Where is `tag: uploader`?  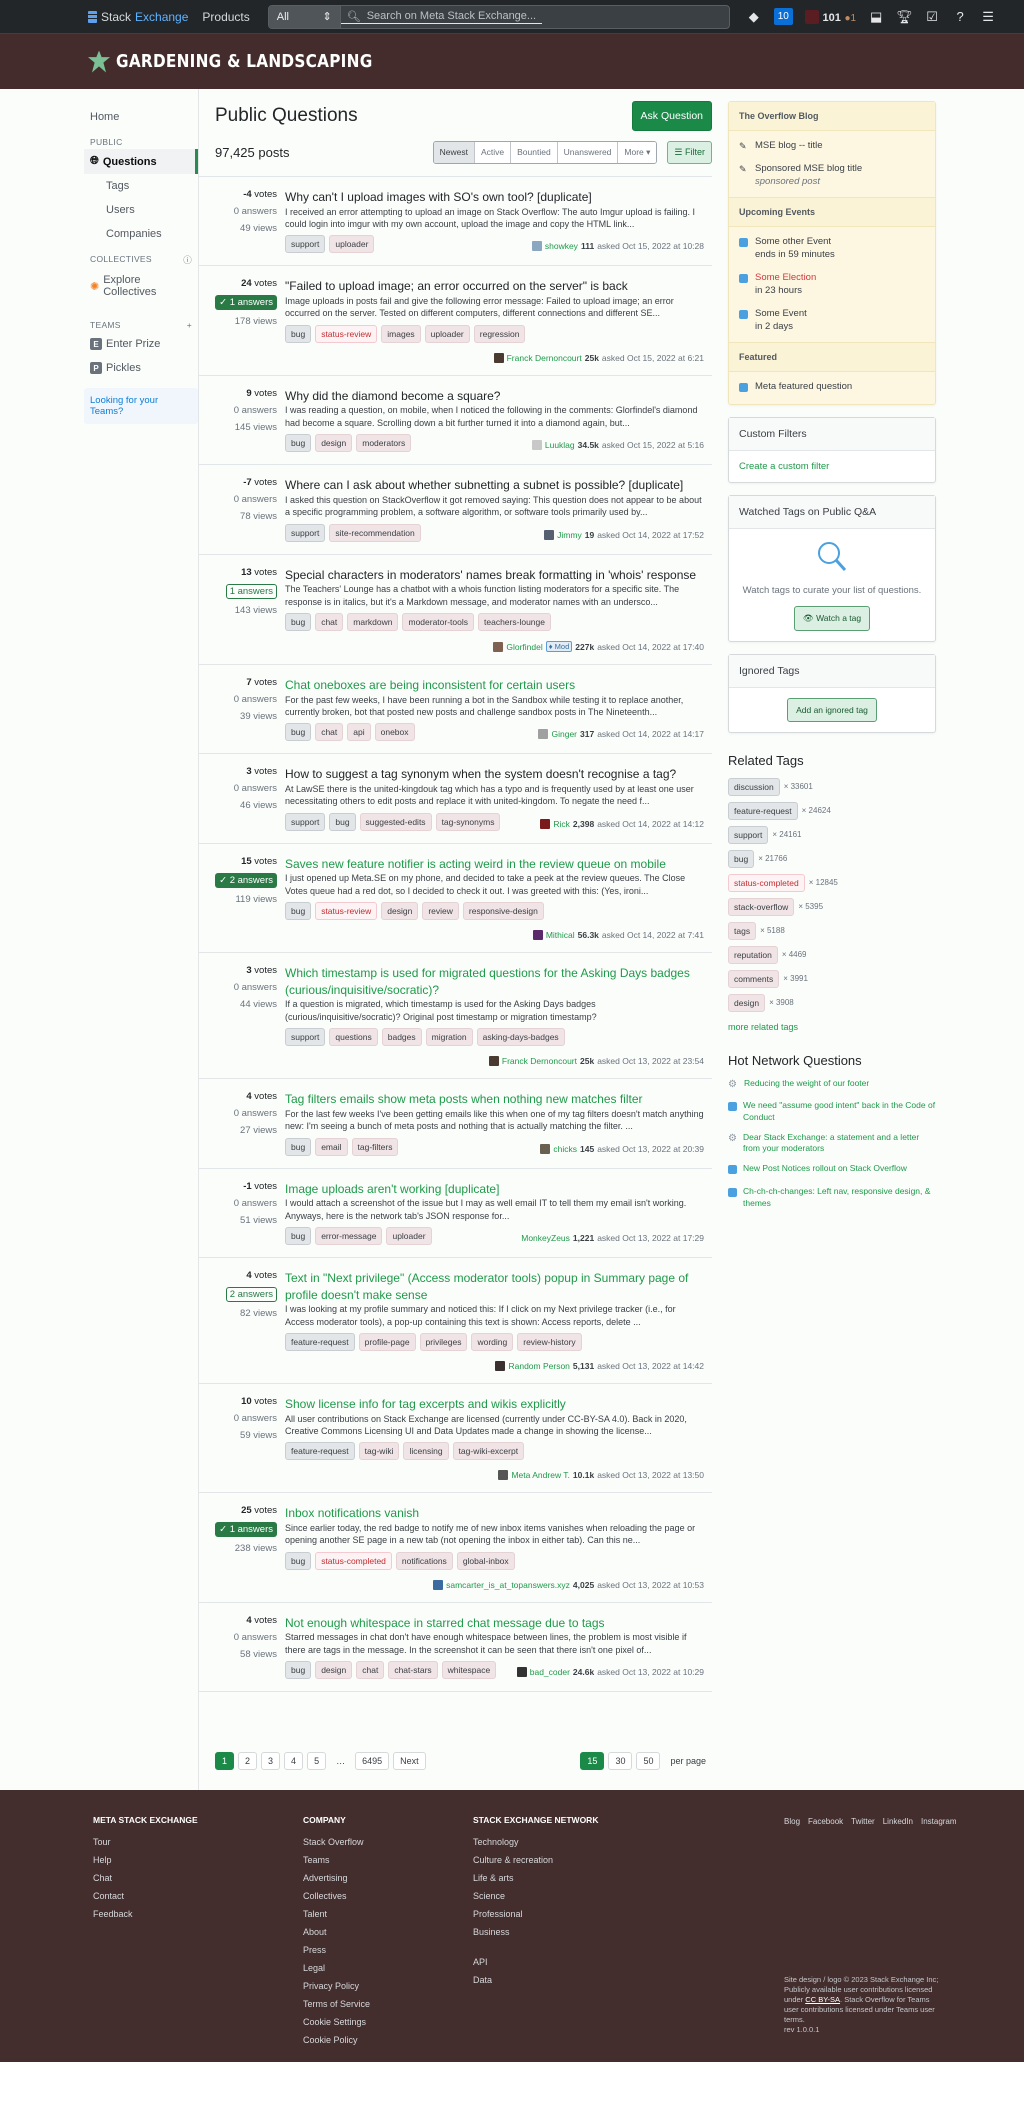 tag: uploader is located at coordinates (352, 244).